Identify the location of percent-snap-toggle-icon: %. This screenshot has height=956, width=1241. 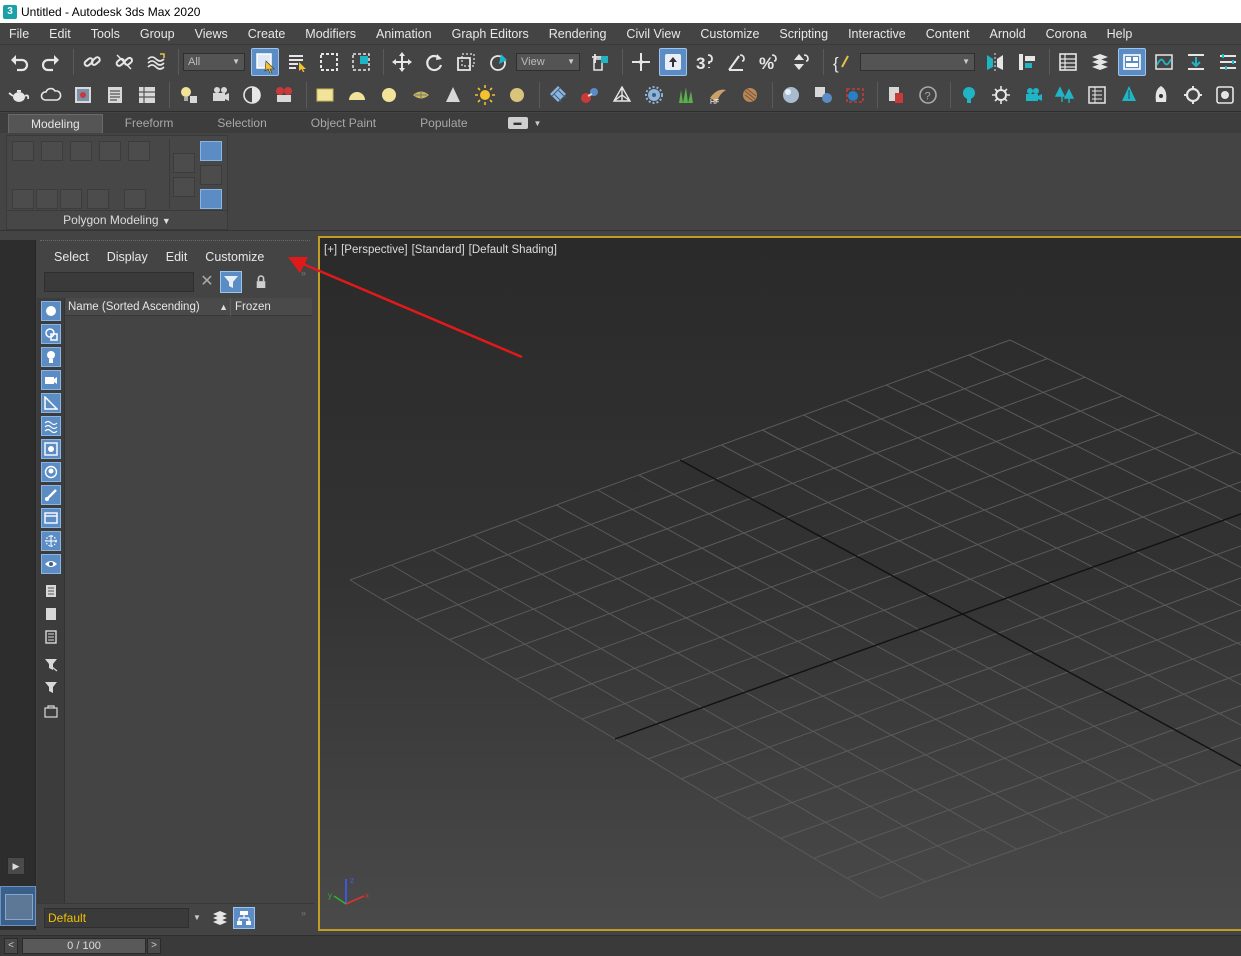
(769, 62).